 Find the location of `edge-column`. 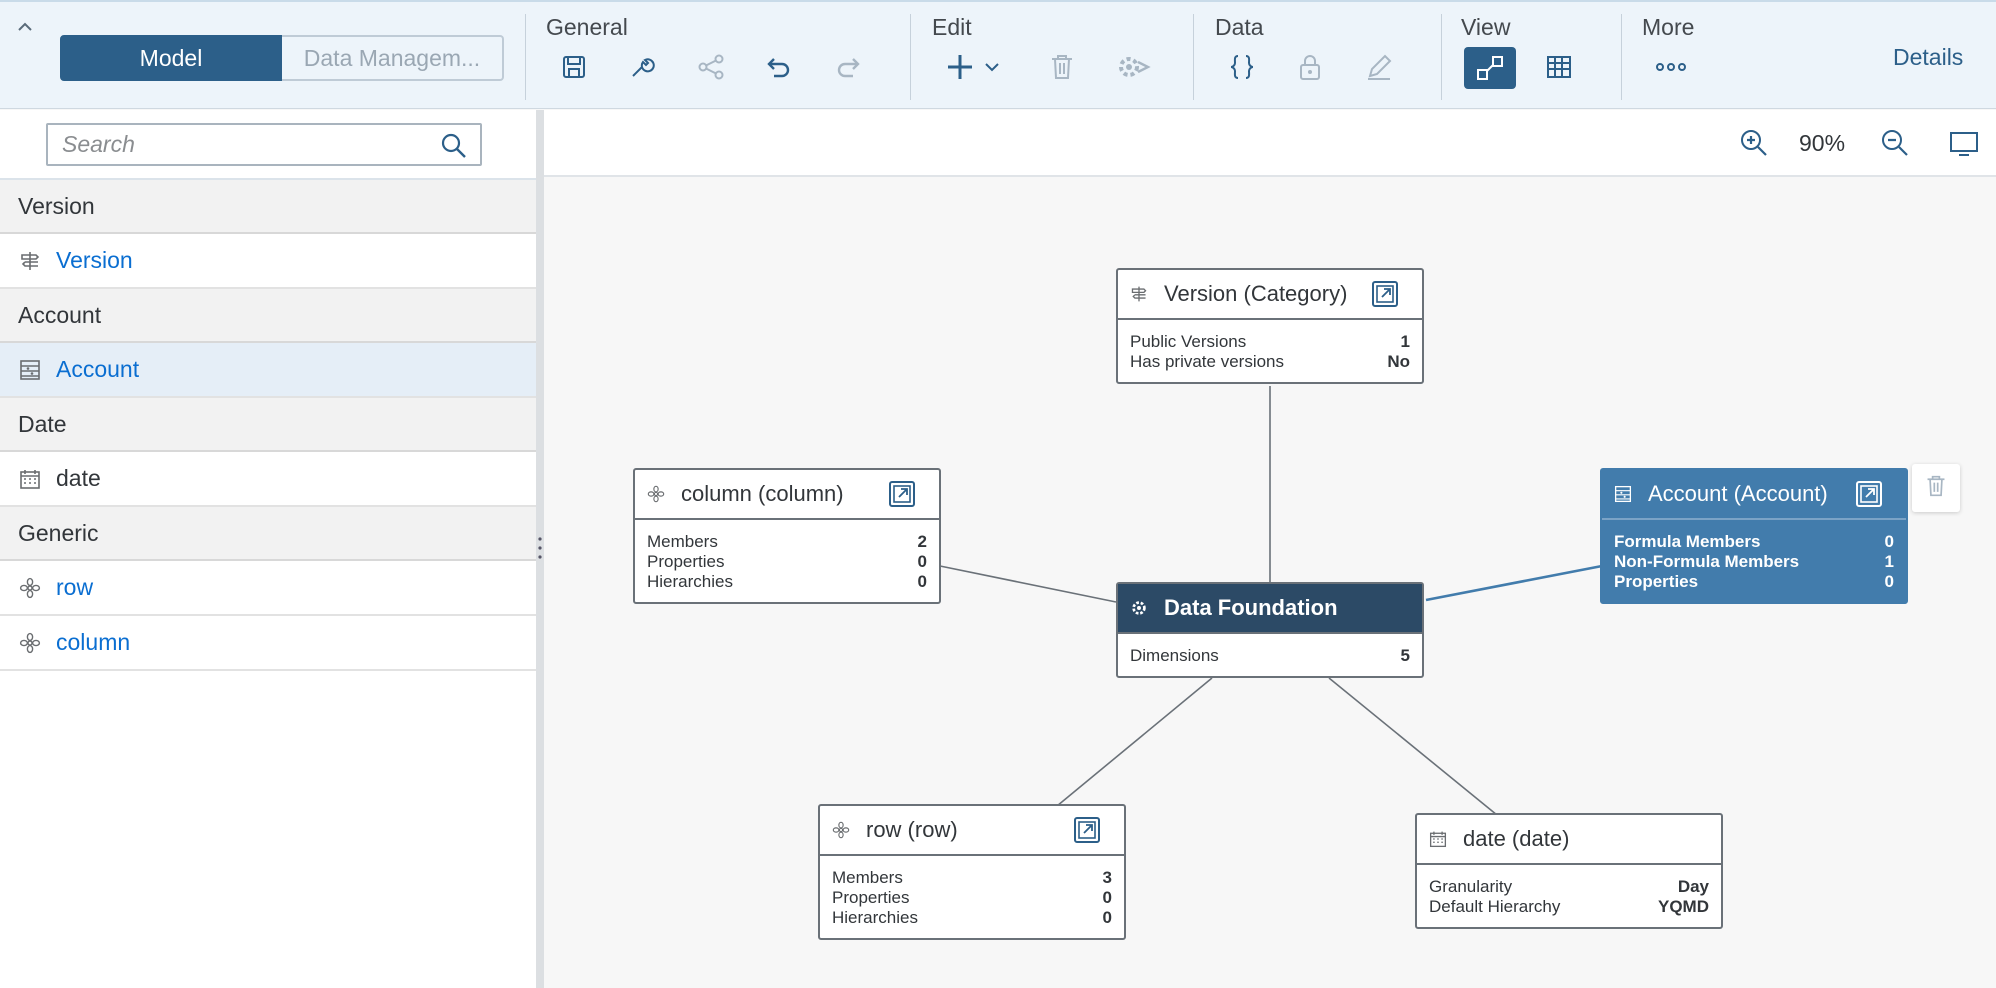

edge-column is located at coordinates (1028, 584).